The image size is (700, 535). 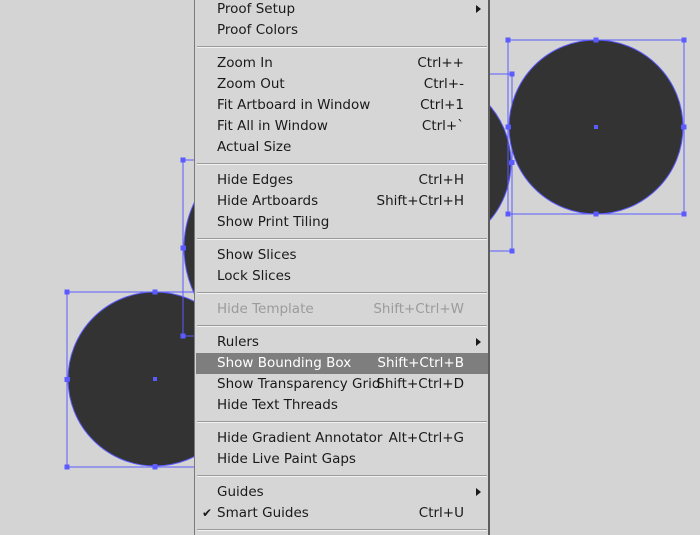 I want to click on menu-item-hide-edges: Hide Edges Ctrl+H, so click(x=342, y=180).